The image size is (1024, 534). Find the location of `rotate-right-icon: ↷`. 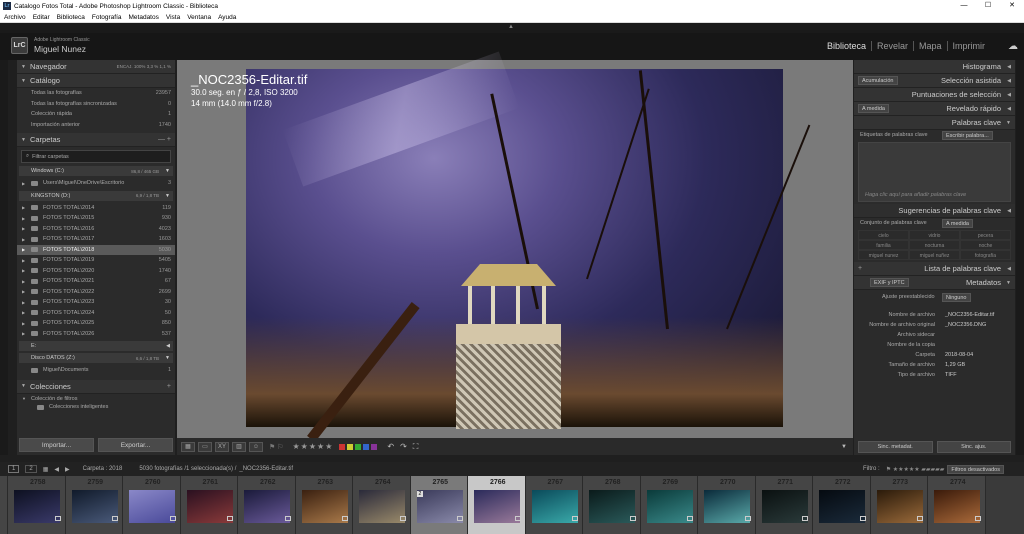

rotate-right-icon: ↷ is located at coordinates (403, 446).